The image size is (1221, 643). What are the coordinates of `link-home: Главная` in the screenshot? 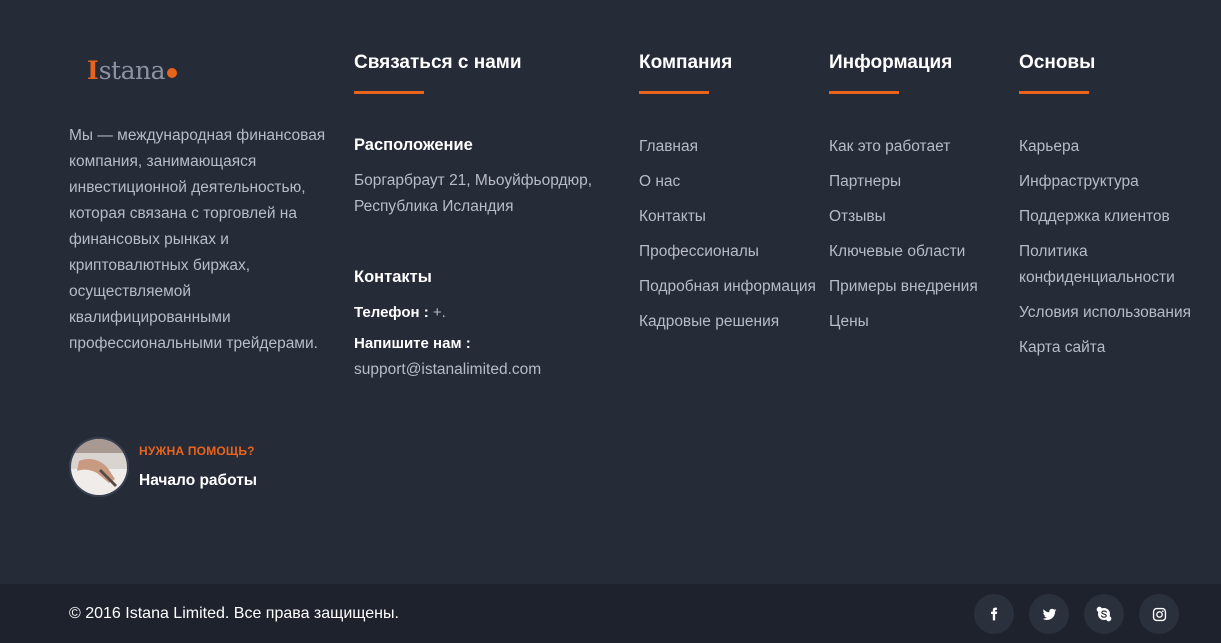 It's located at (727, 147).